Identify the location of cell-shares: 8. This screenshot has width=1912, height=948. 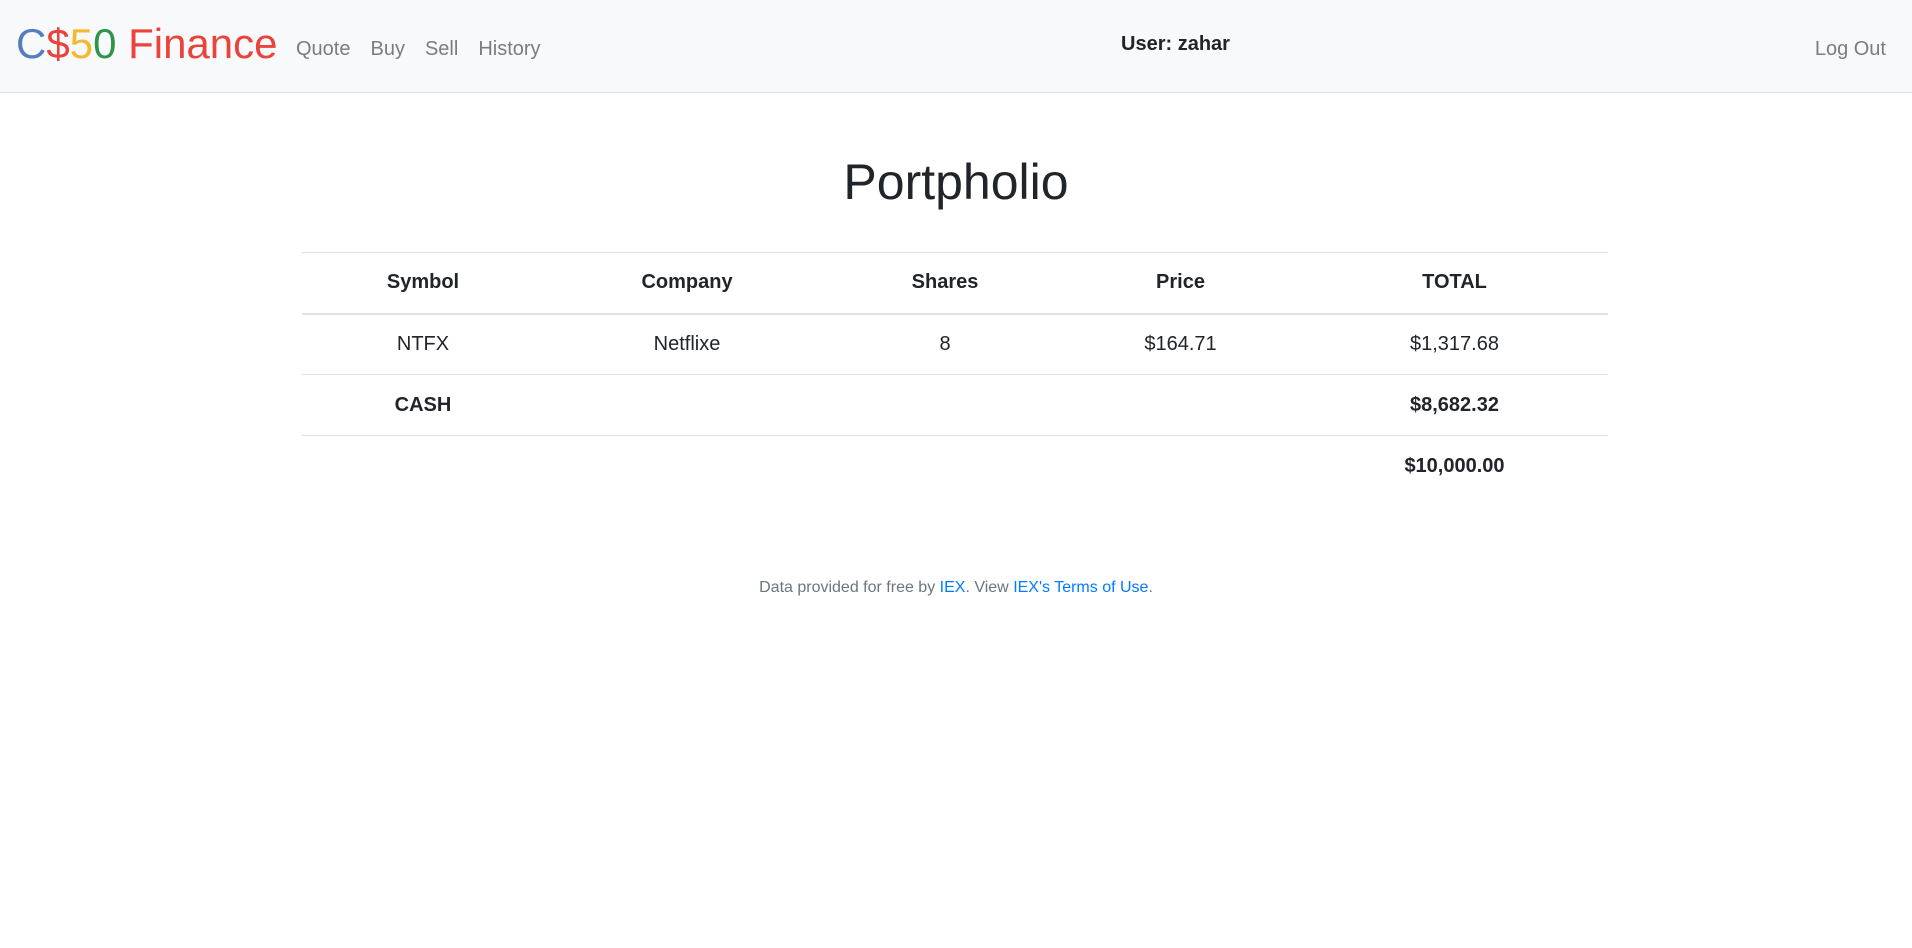
(945, 343).